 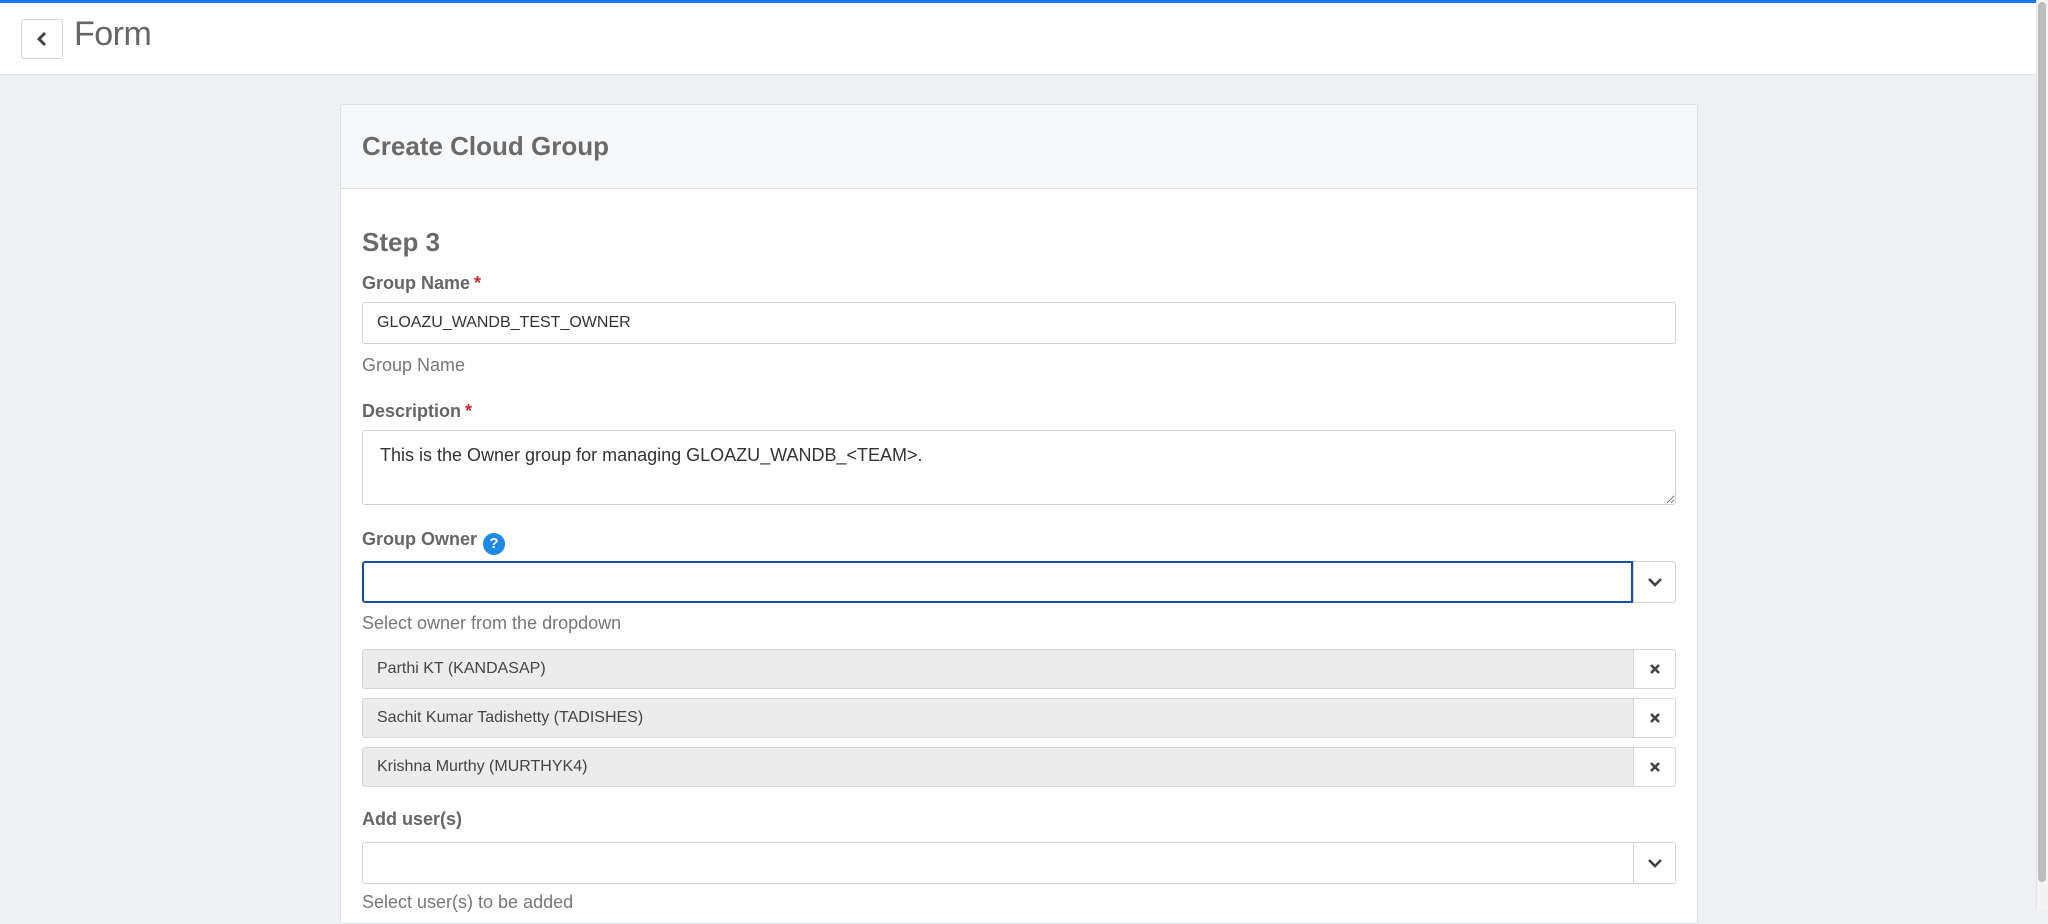 I want to click on scrollbar-thumb, so click(x=2042, y=442).